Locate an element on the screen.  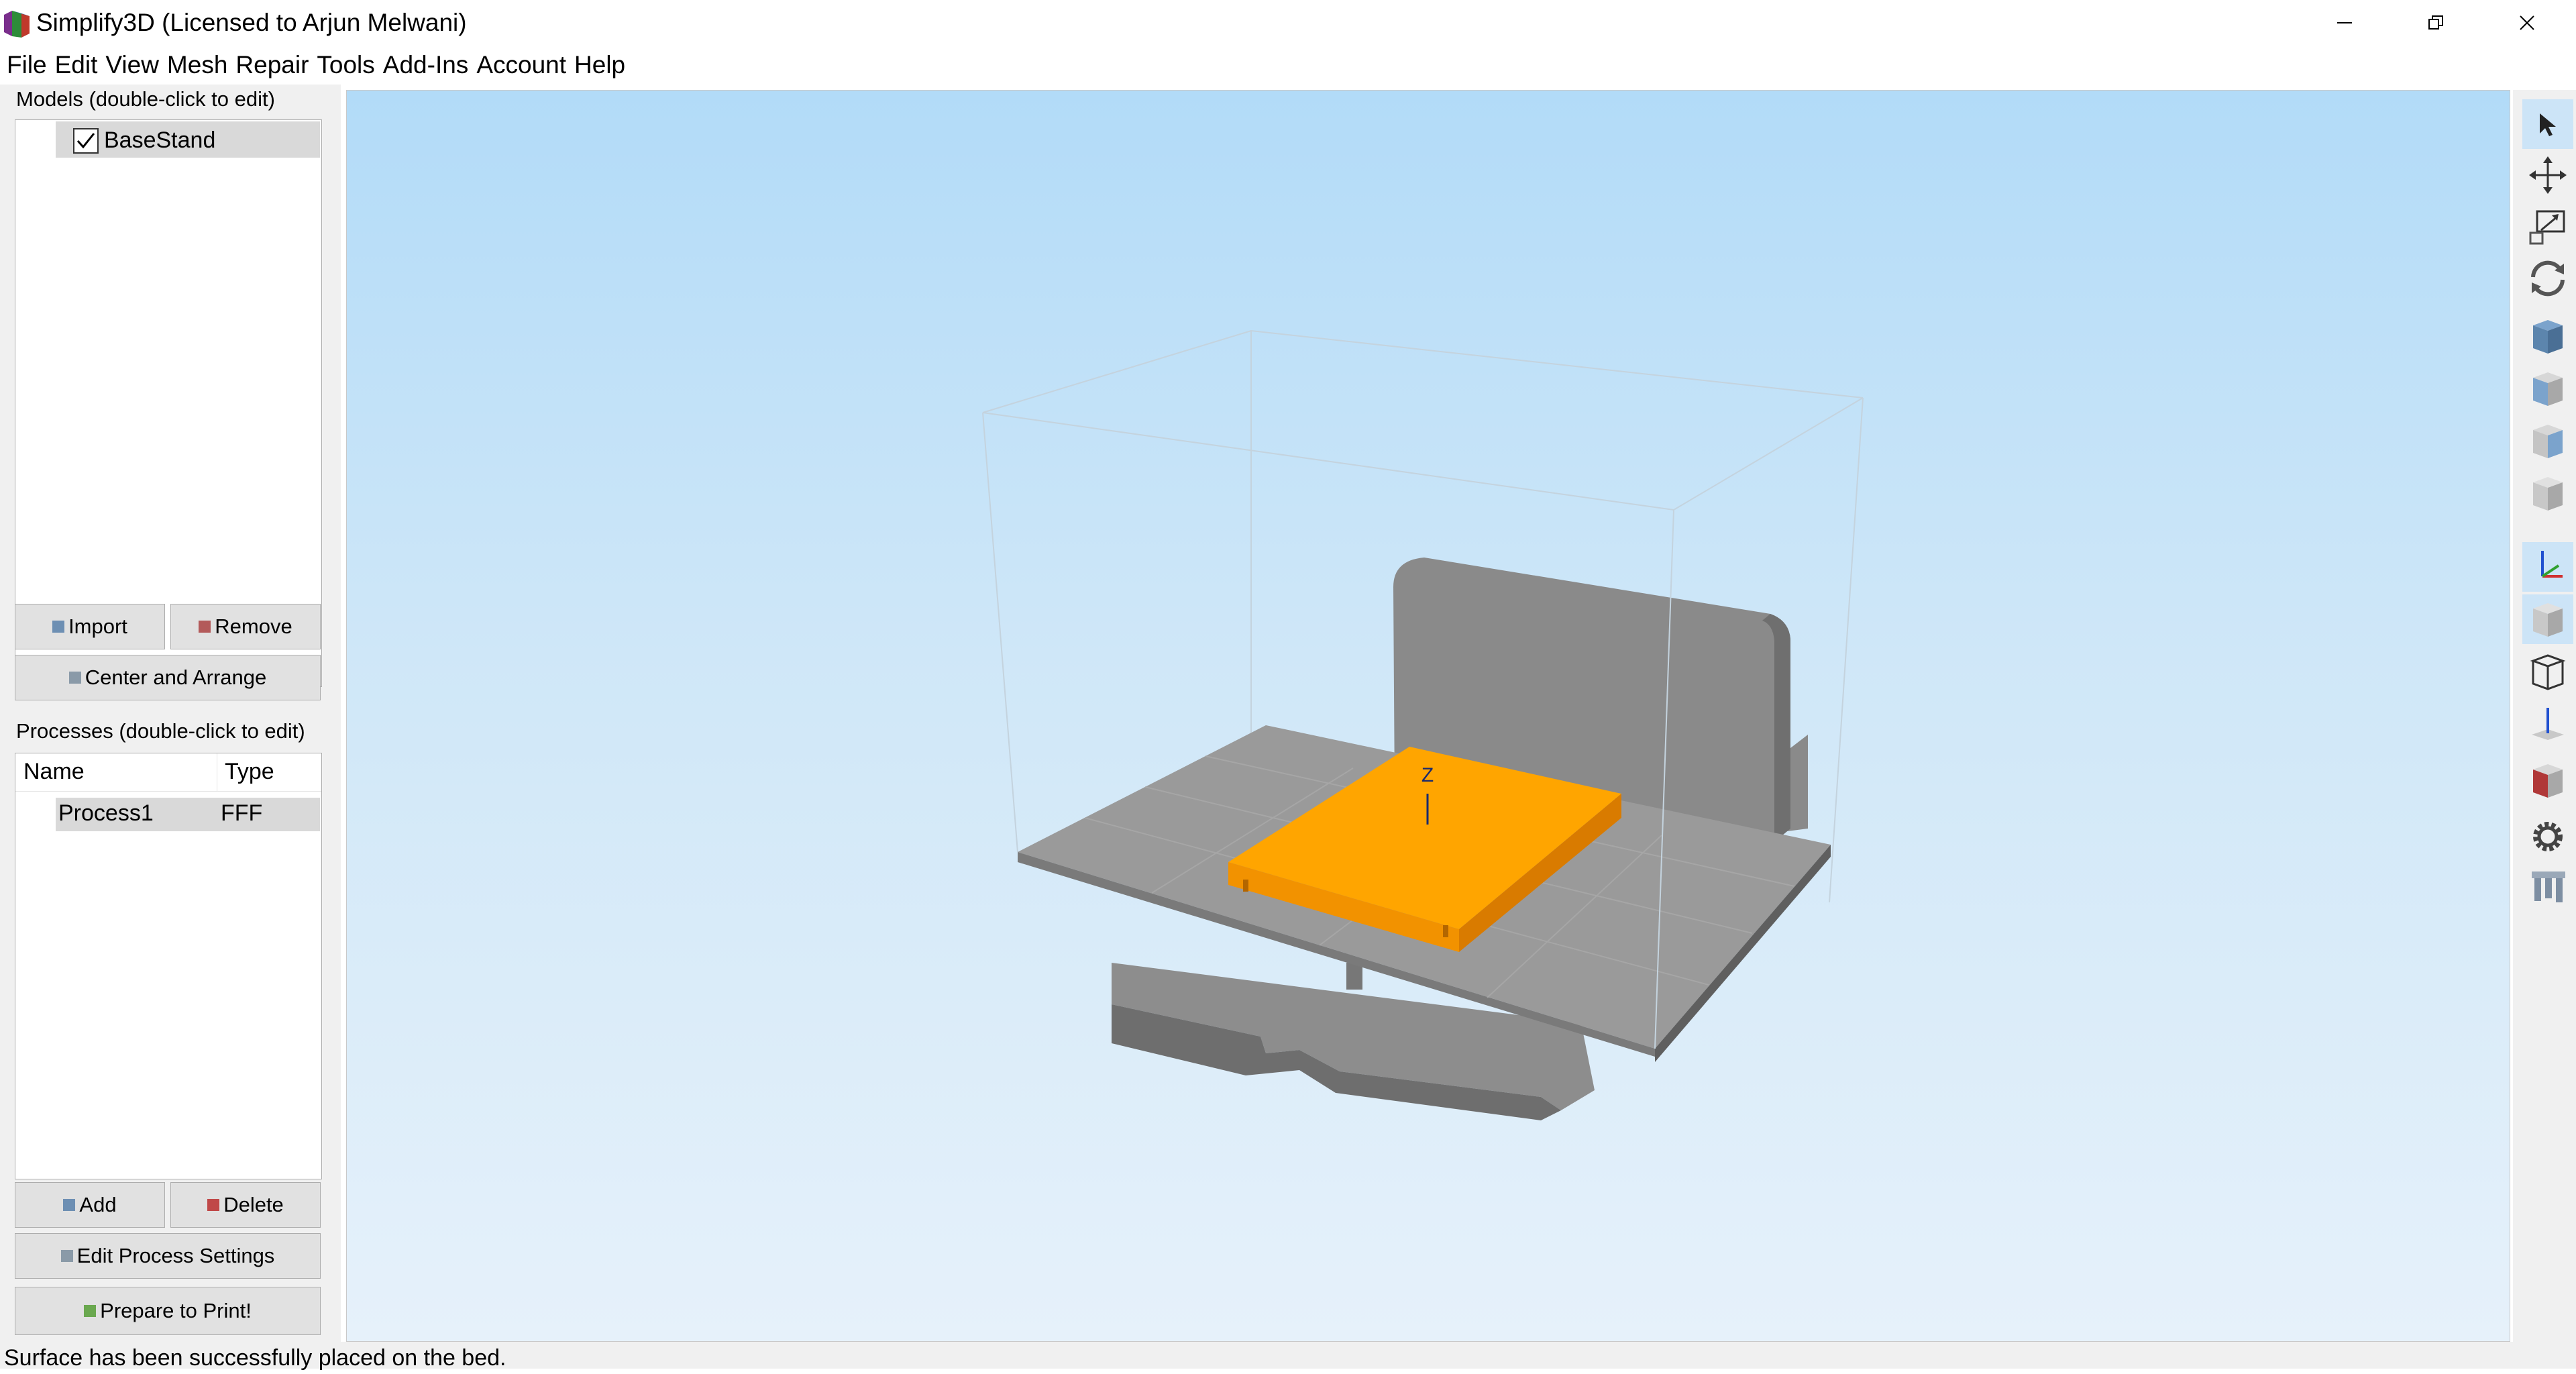
rotate-tool is located at coordinates (2547, 278).